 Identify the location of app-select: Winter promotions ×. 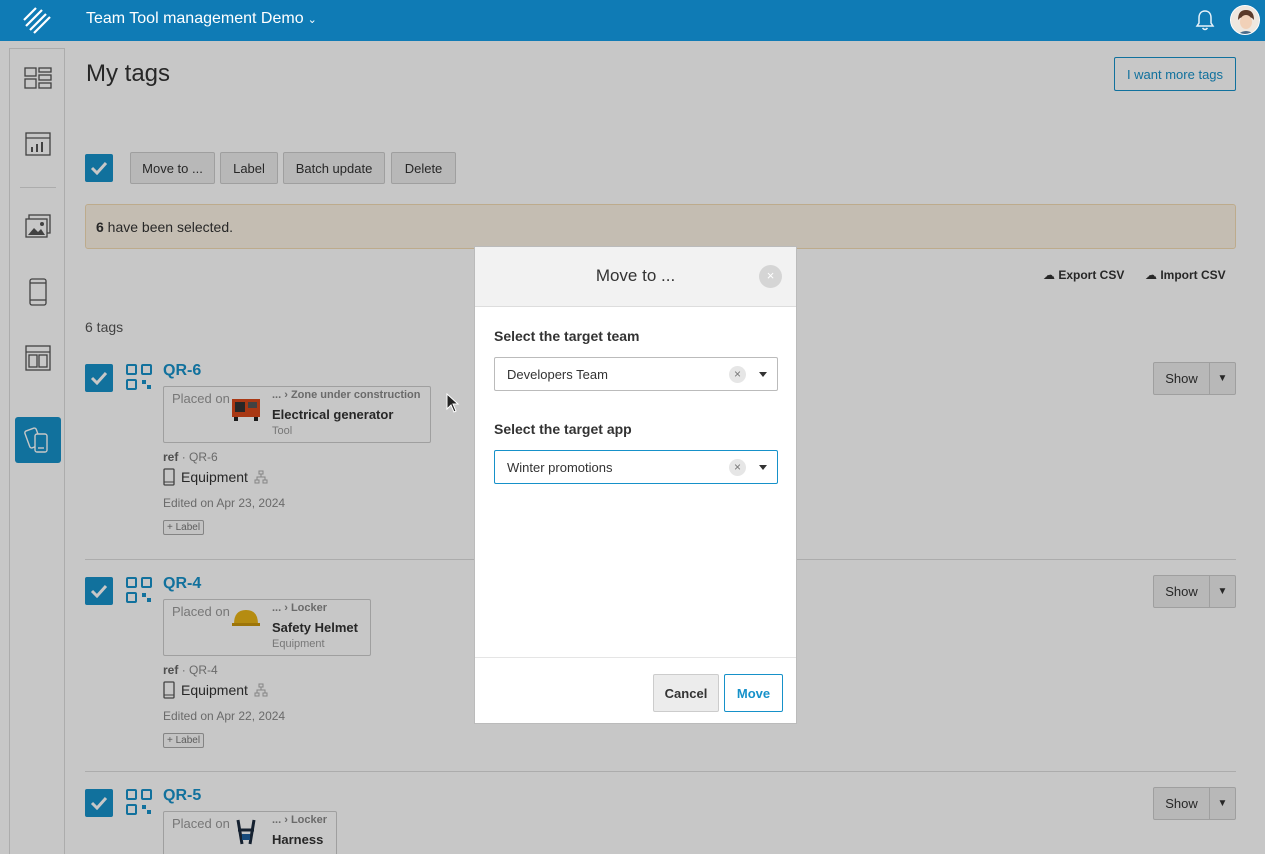
(636, 467).